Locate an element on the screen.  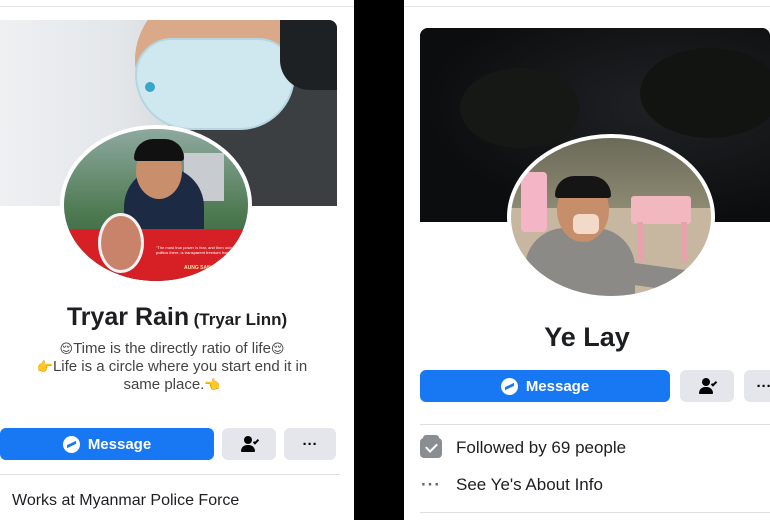
bio-line-3-text: same place. is located at coordinates (164, 384).